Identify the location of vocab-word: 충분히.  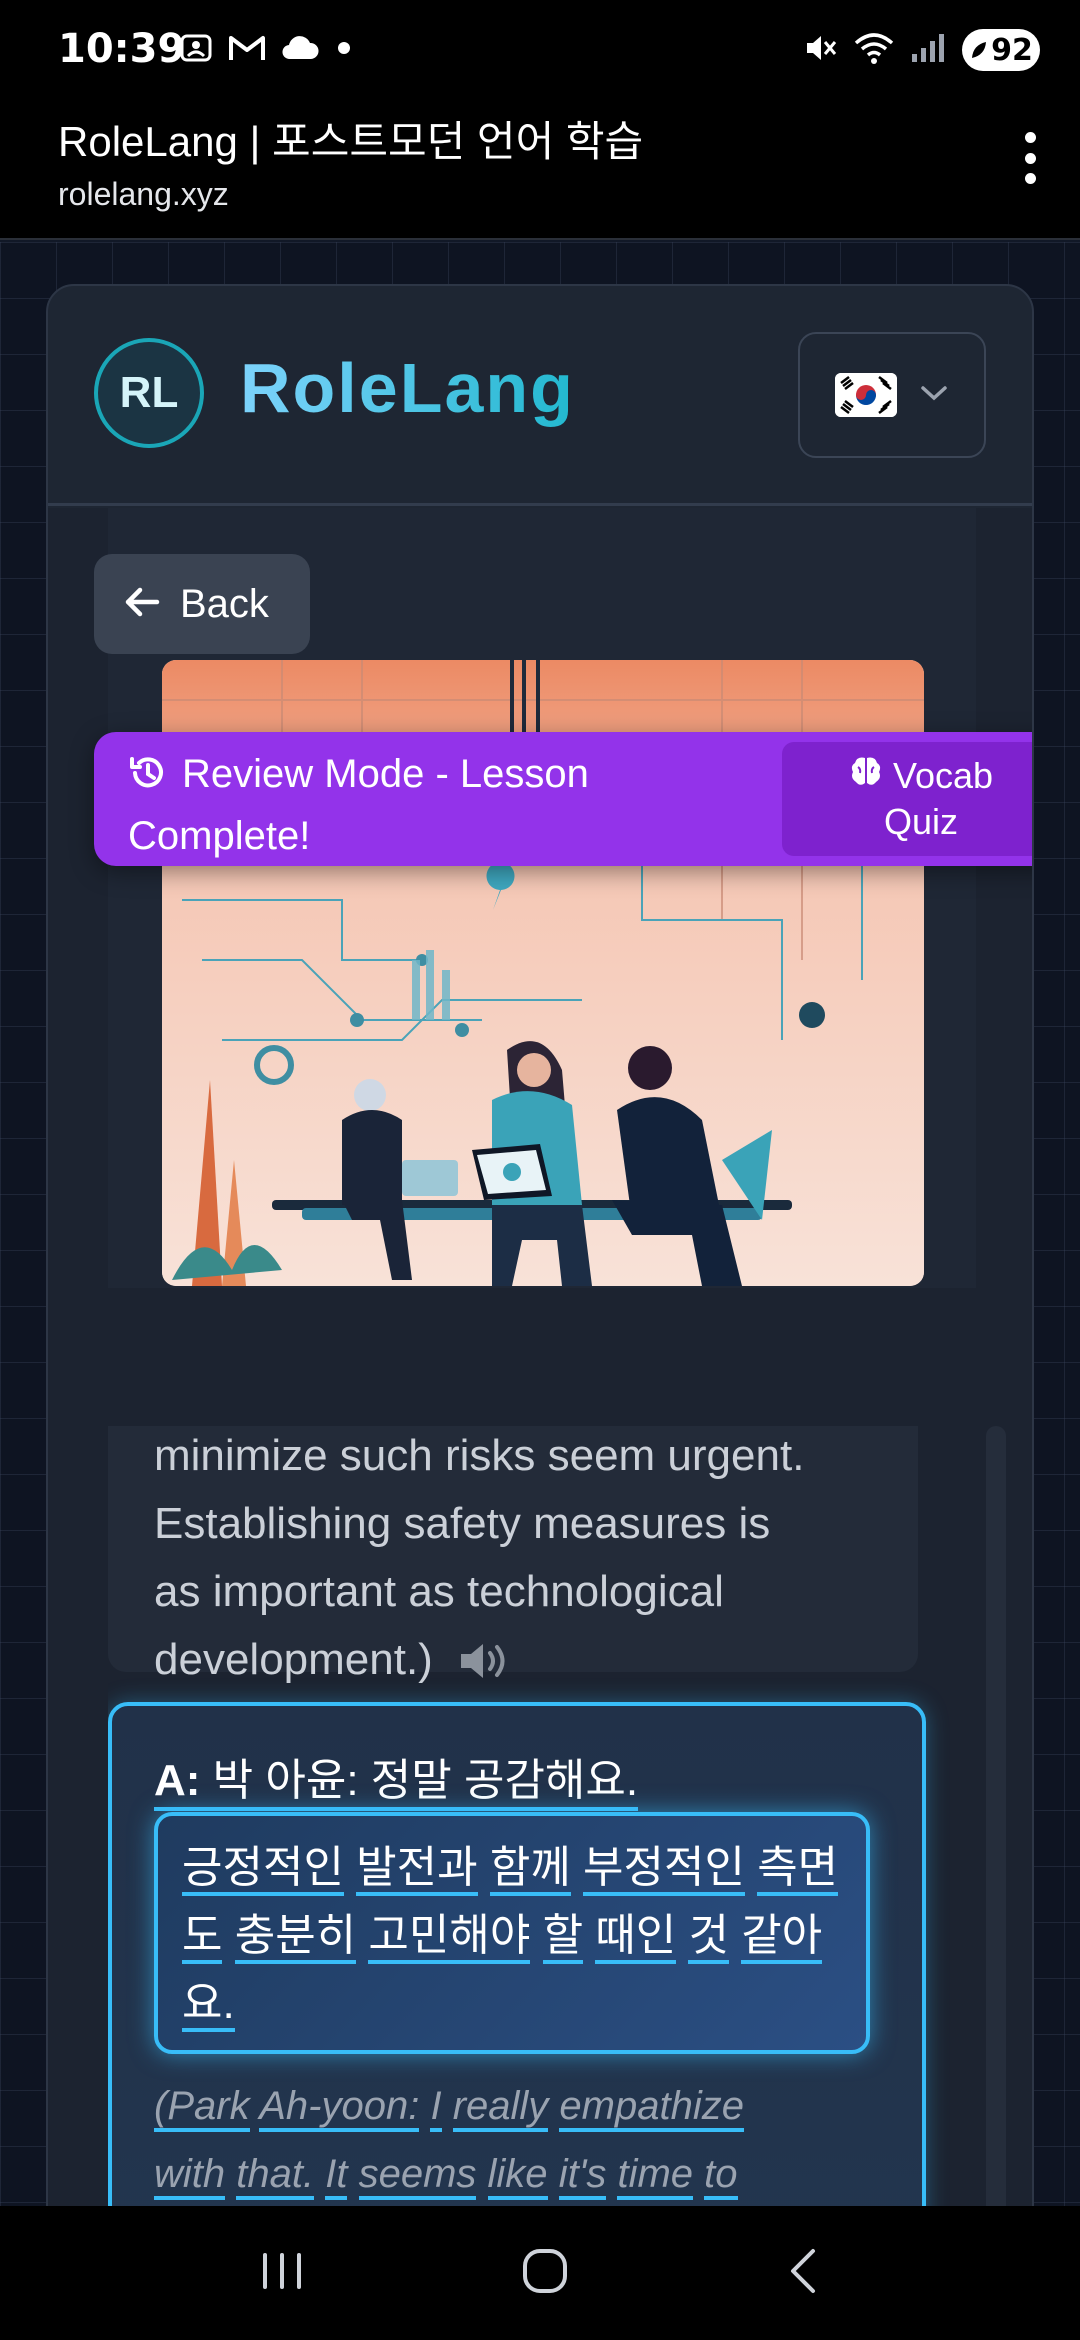
(295, 1937).